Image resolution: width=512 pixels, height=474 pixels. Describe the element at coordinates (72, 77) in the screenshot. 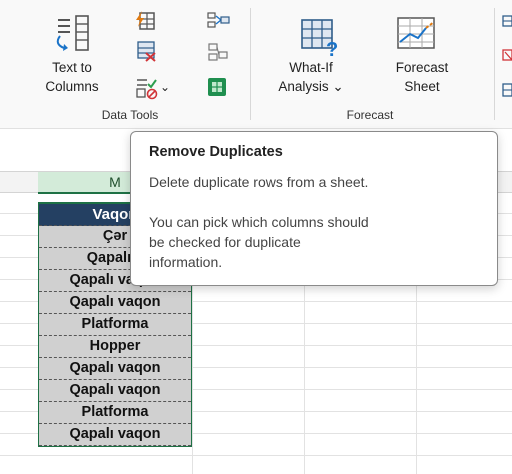

I see `text-to-columns-button: Text to Columns` at that location.